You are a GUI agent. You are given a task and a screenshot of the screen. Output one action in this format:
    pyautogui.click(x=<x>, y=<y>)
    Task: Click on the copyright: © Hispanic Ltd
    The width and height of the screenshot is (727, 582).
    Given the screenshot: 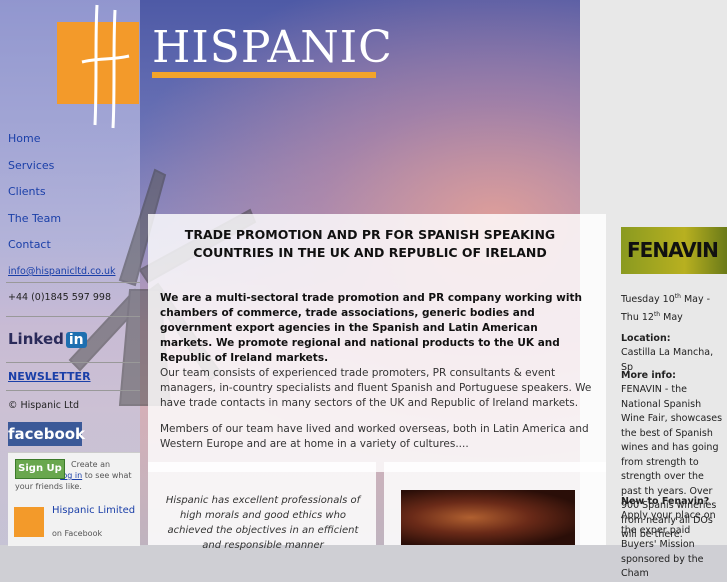 What is the action you would take?
    pyautogui.click(x=44, y=405)
    